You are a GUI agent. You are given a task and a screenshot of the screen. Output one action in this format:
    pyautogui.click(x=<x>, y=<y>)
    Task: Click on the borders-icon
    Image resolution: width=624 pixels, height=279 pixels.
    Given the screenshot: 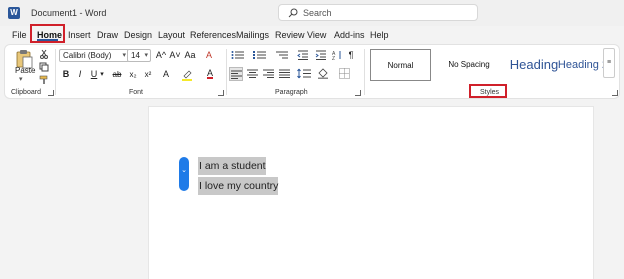 What is the action you would take?
    pyautogui.click(x=344, y=73)
    